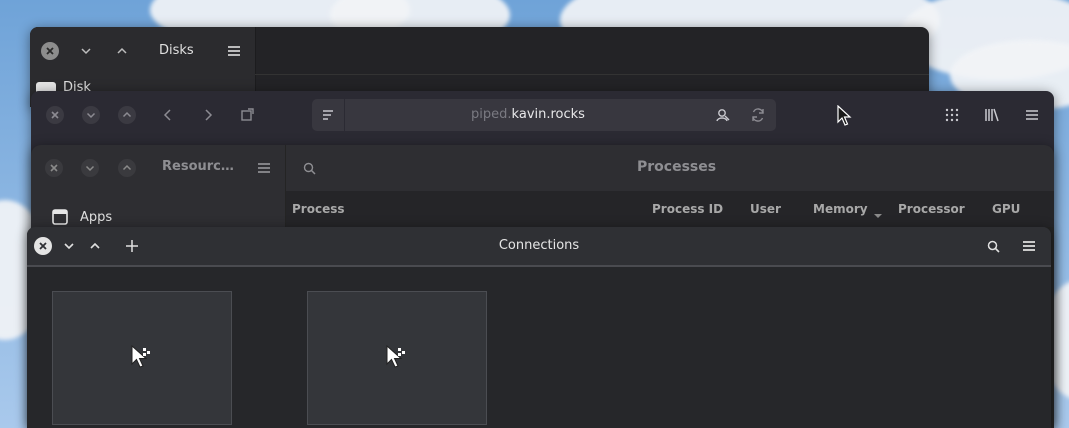 The width and height of the screenshot is (1069, 428). I want to click on browser-maximize-button, so click(127, 115).